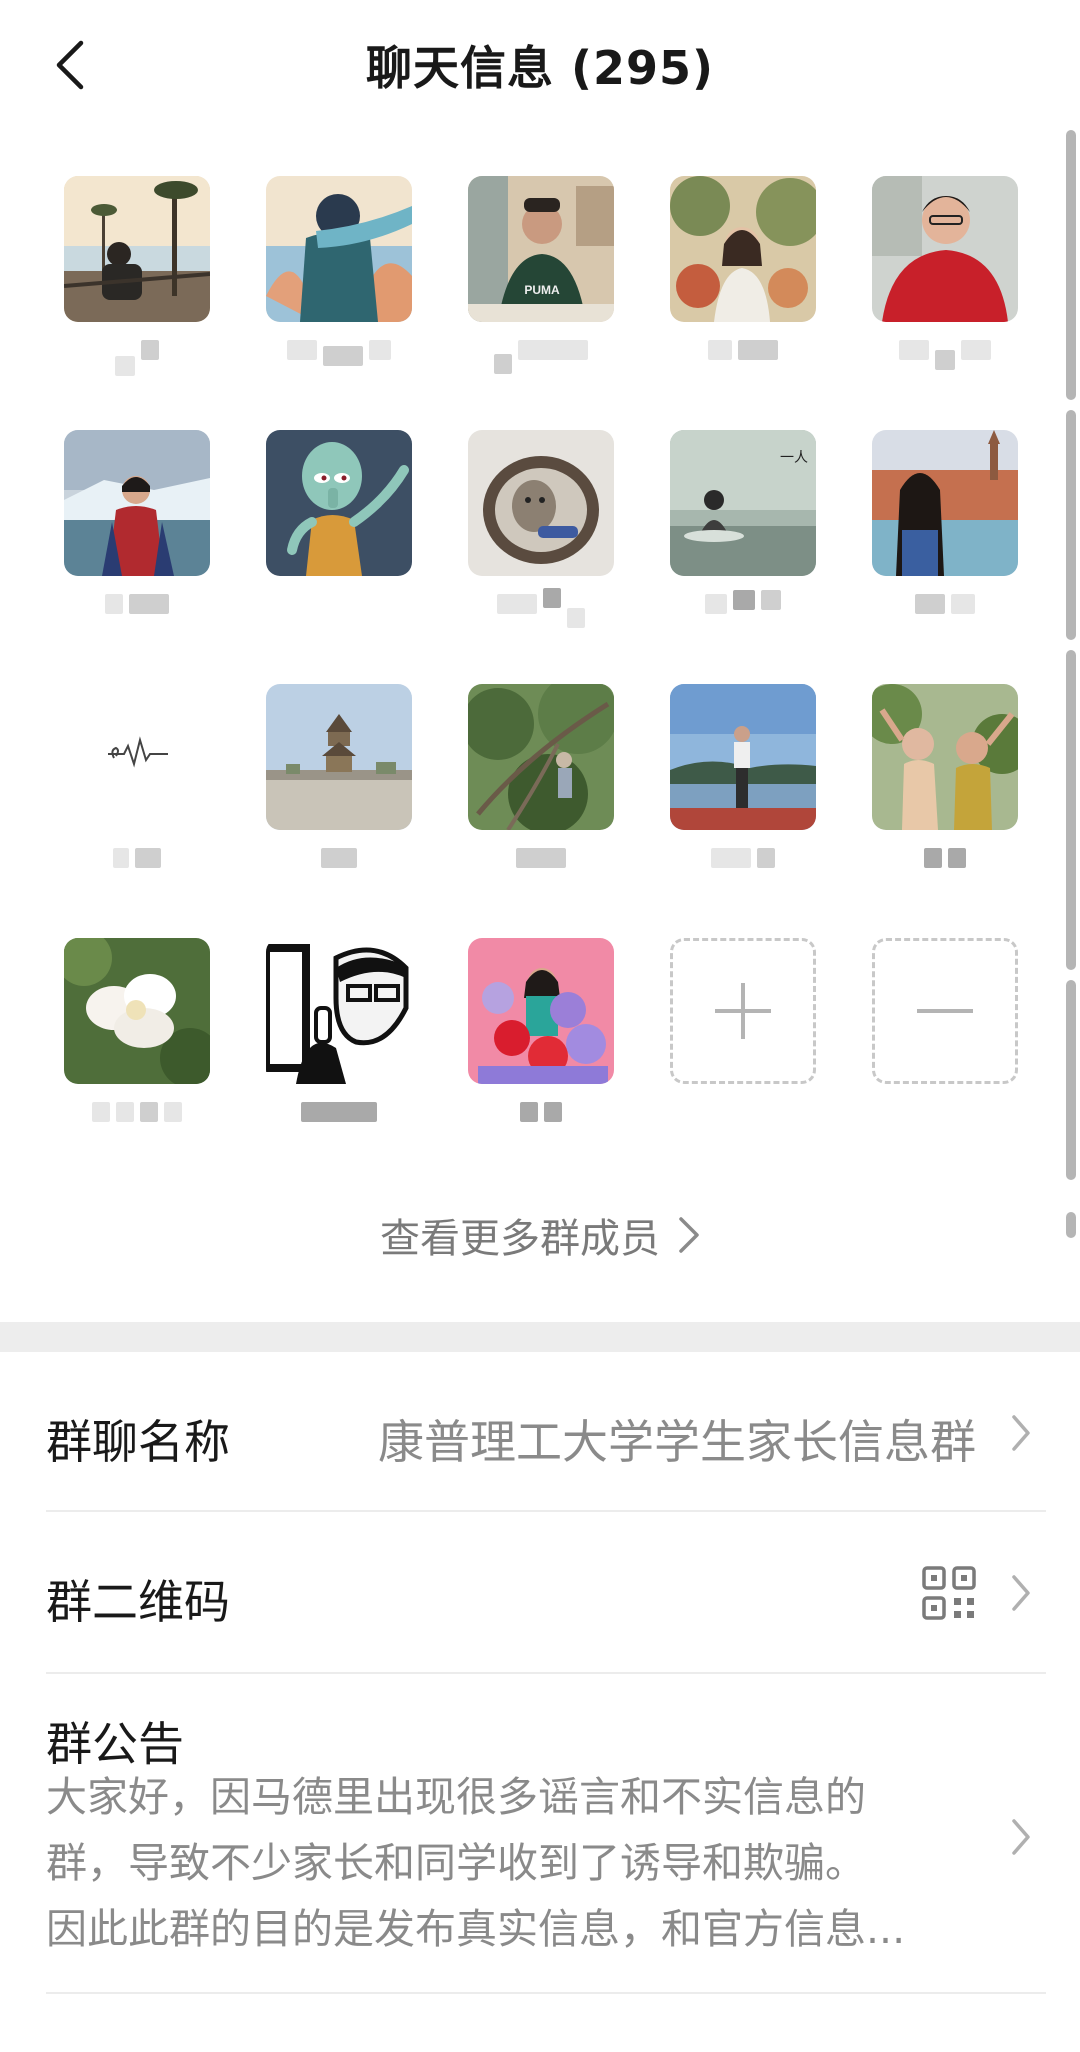  What do you see at coordinates (794, 458) in the screenshot?
I see `svg-text: 一人` at bounding box center [794, 458].